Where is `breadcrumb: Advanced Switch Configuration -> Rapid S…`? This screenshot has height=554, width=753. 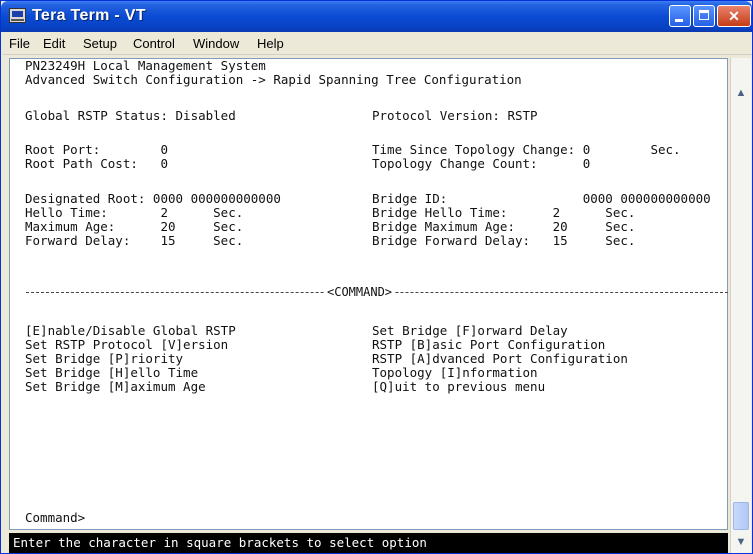
breadcrumb: Advanced Switch Configuration -> Rapid S… is located at coordinates (273, 79).